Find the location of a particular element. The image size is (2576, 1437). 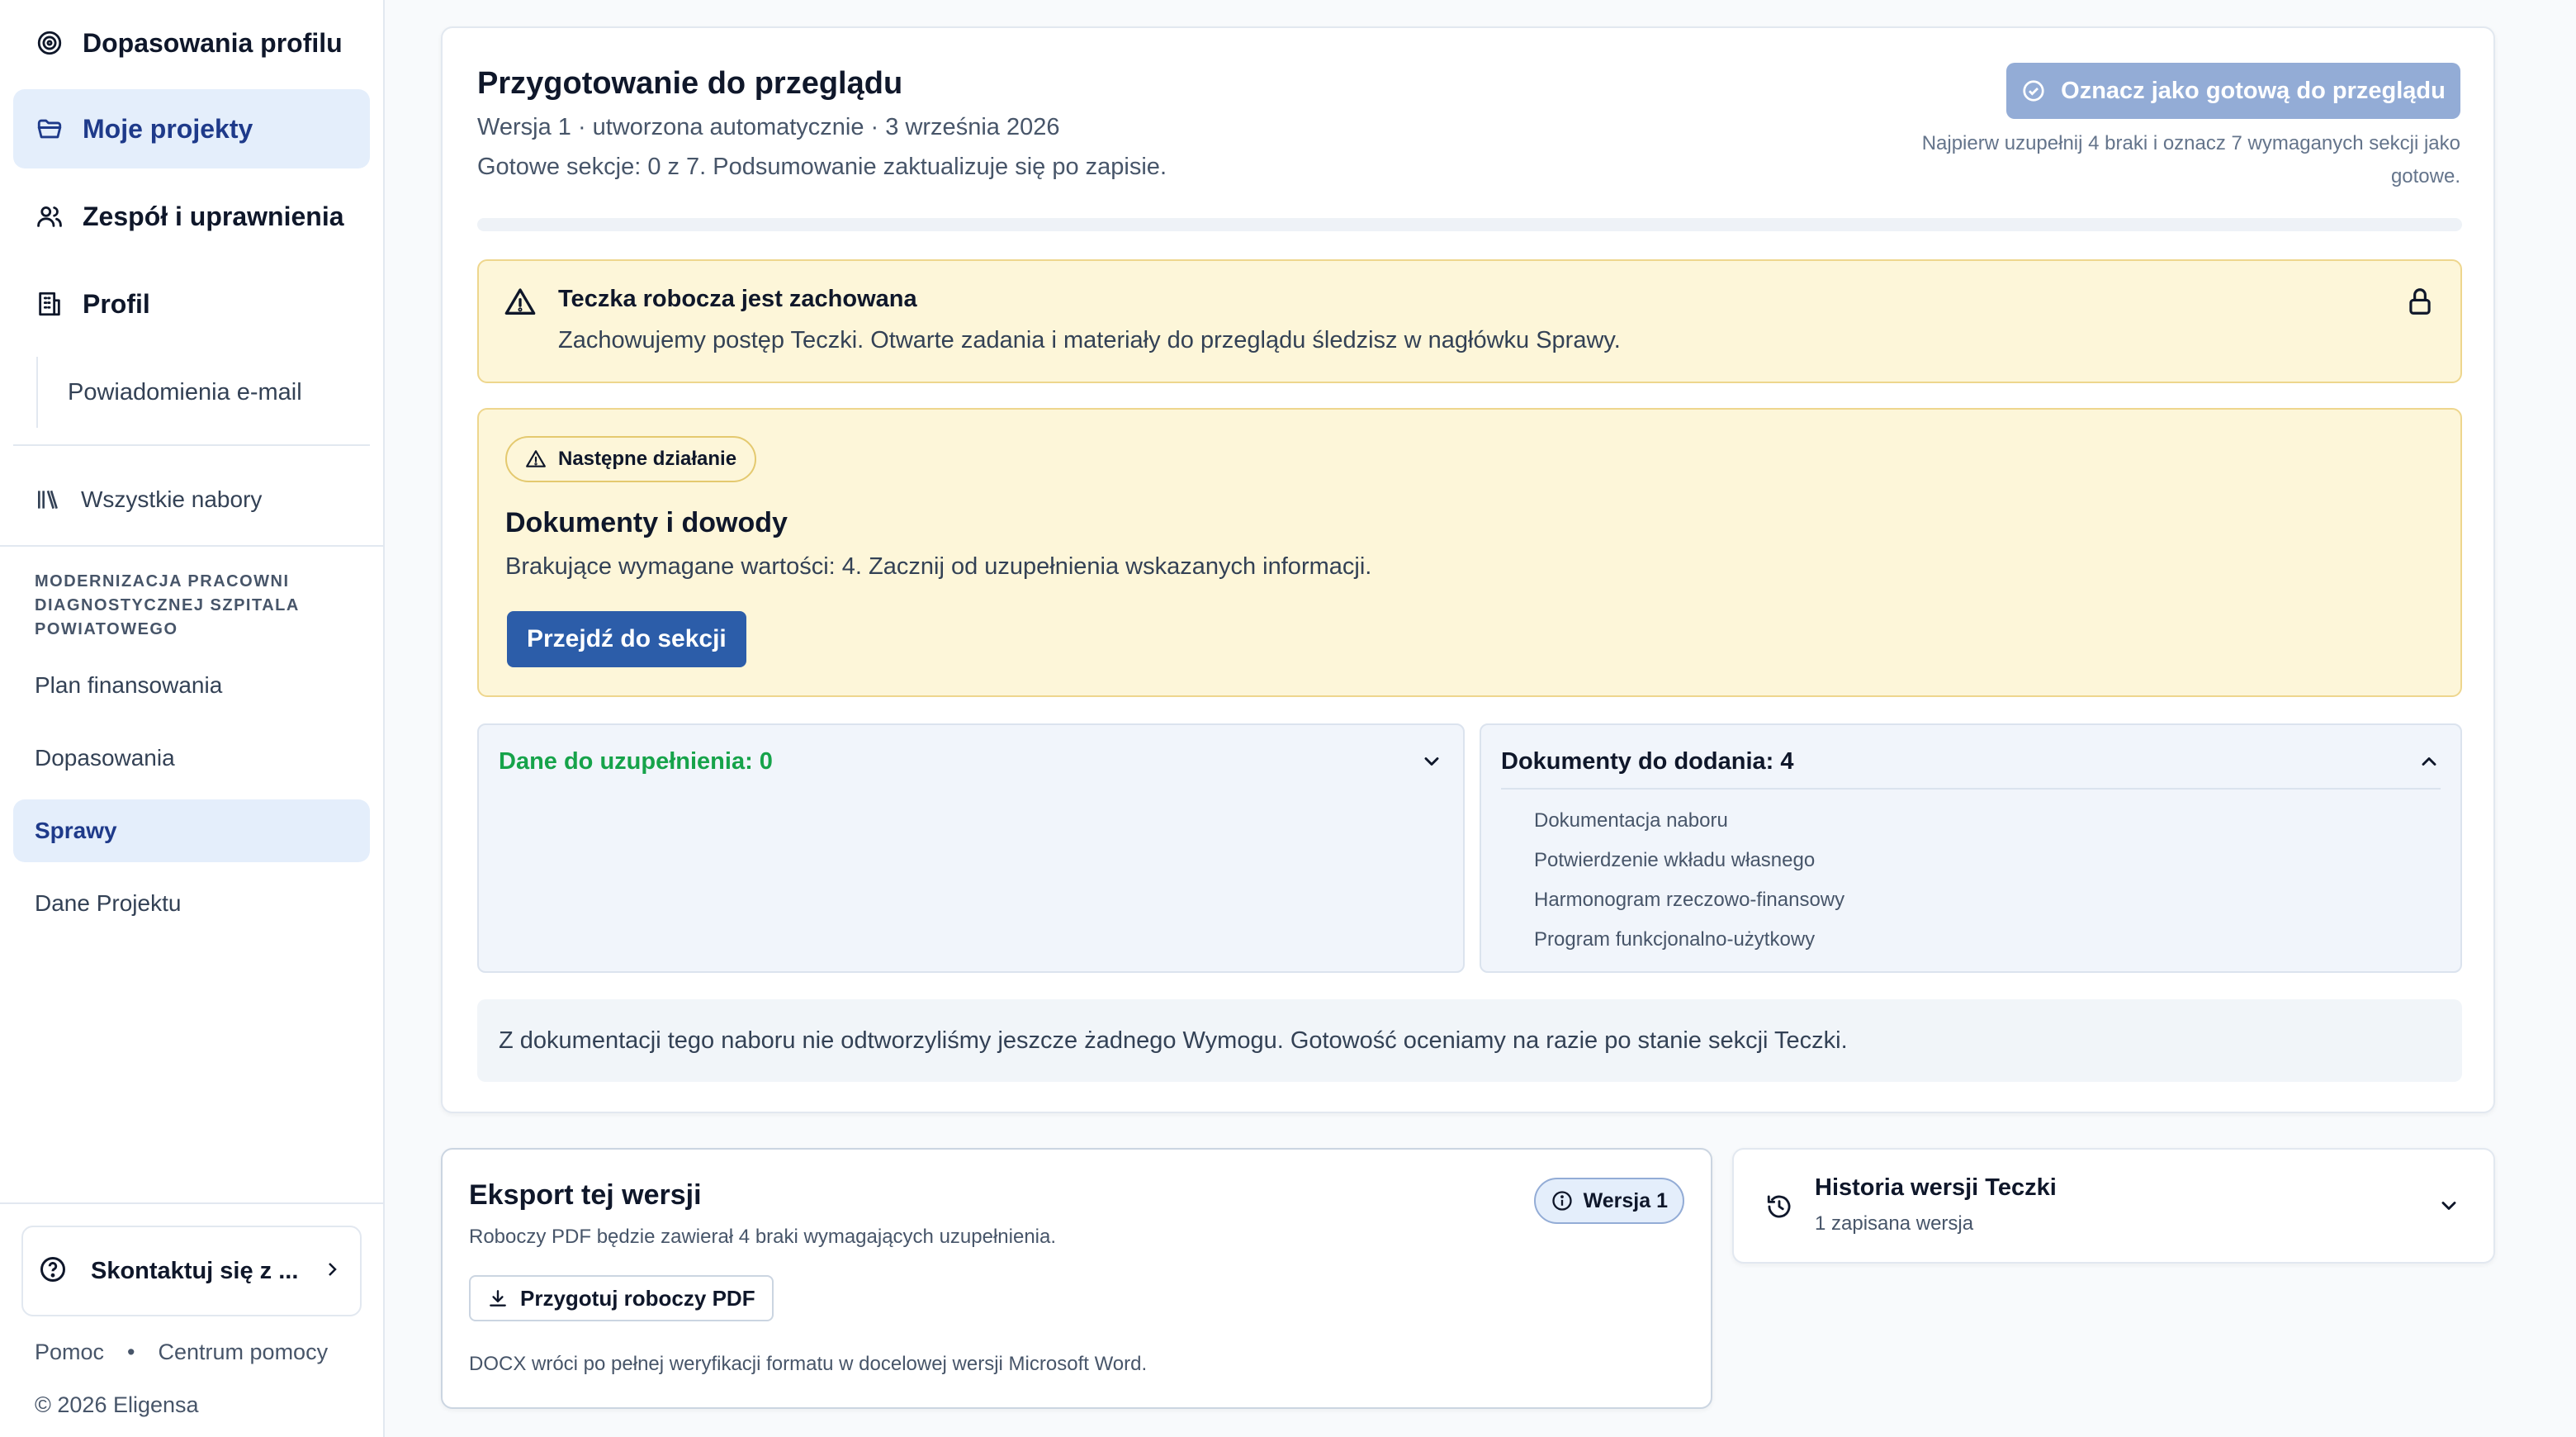

project-link-project-data: Dane Projektu is located at coordinates (191, 904).